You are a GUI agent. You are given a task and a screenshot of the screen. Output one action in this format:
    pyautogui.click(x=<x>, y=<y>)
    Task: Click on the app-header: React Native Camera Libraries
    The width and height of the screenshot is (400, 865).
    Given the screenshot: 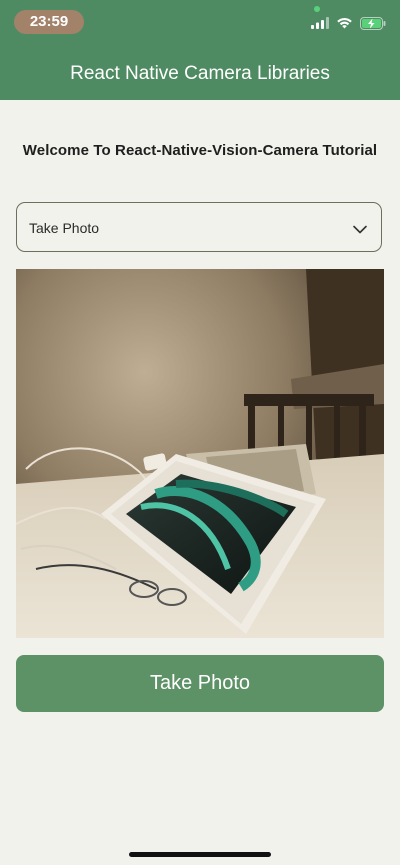 What is the action you would take?
    pyautogui.click(x=200, y=72)
    